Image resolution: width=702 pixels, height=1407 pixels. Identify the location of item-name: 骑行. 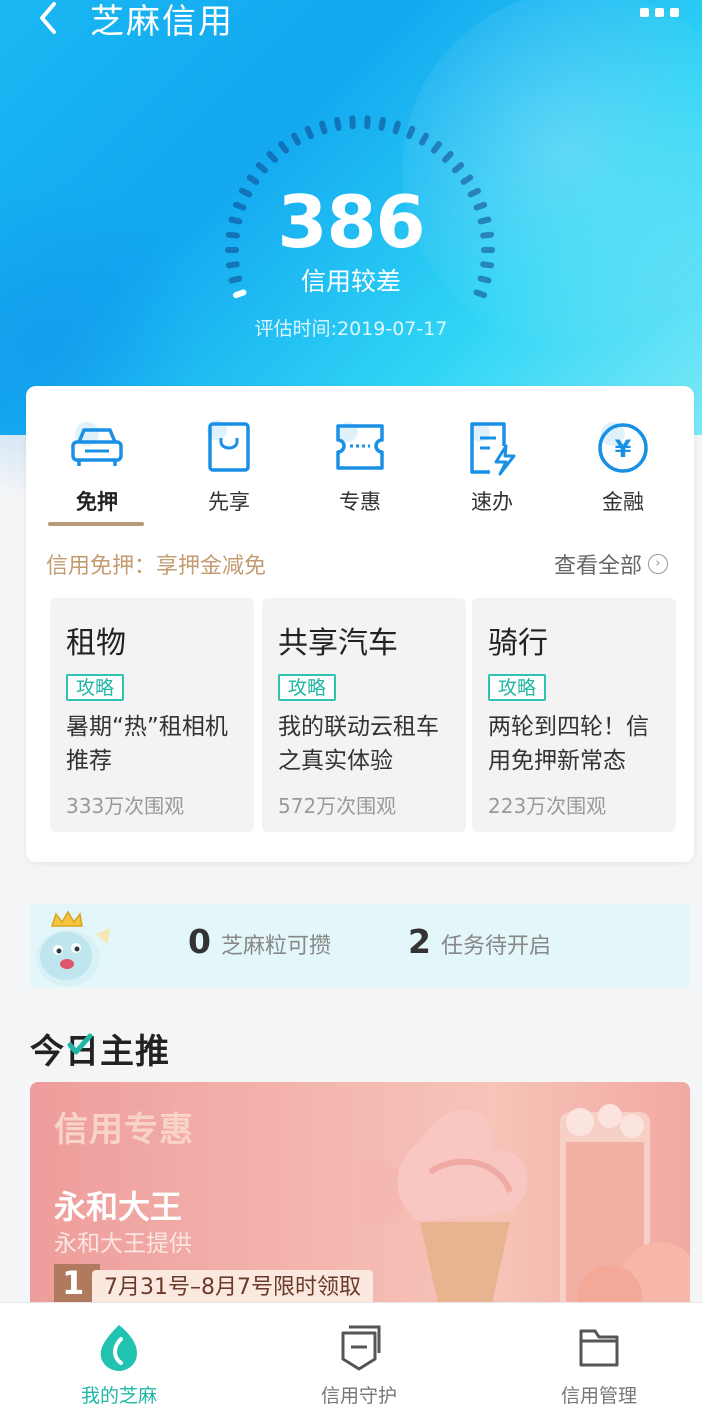
(518, 643).